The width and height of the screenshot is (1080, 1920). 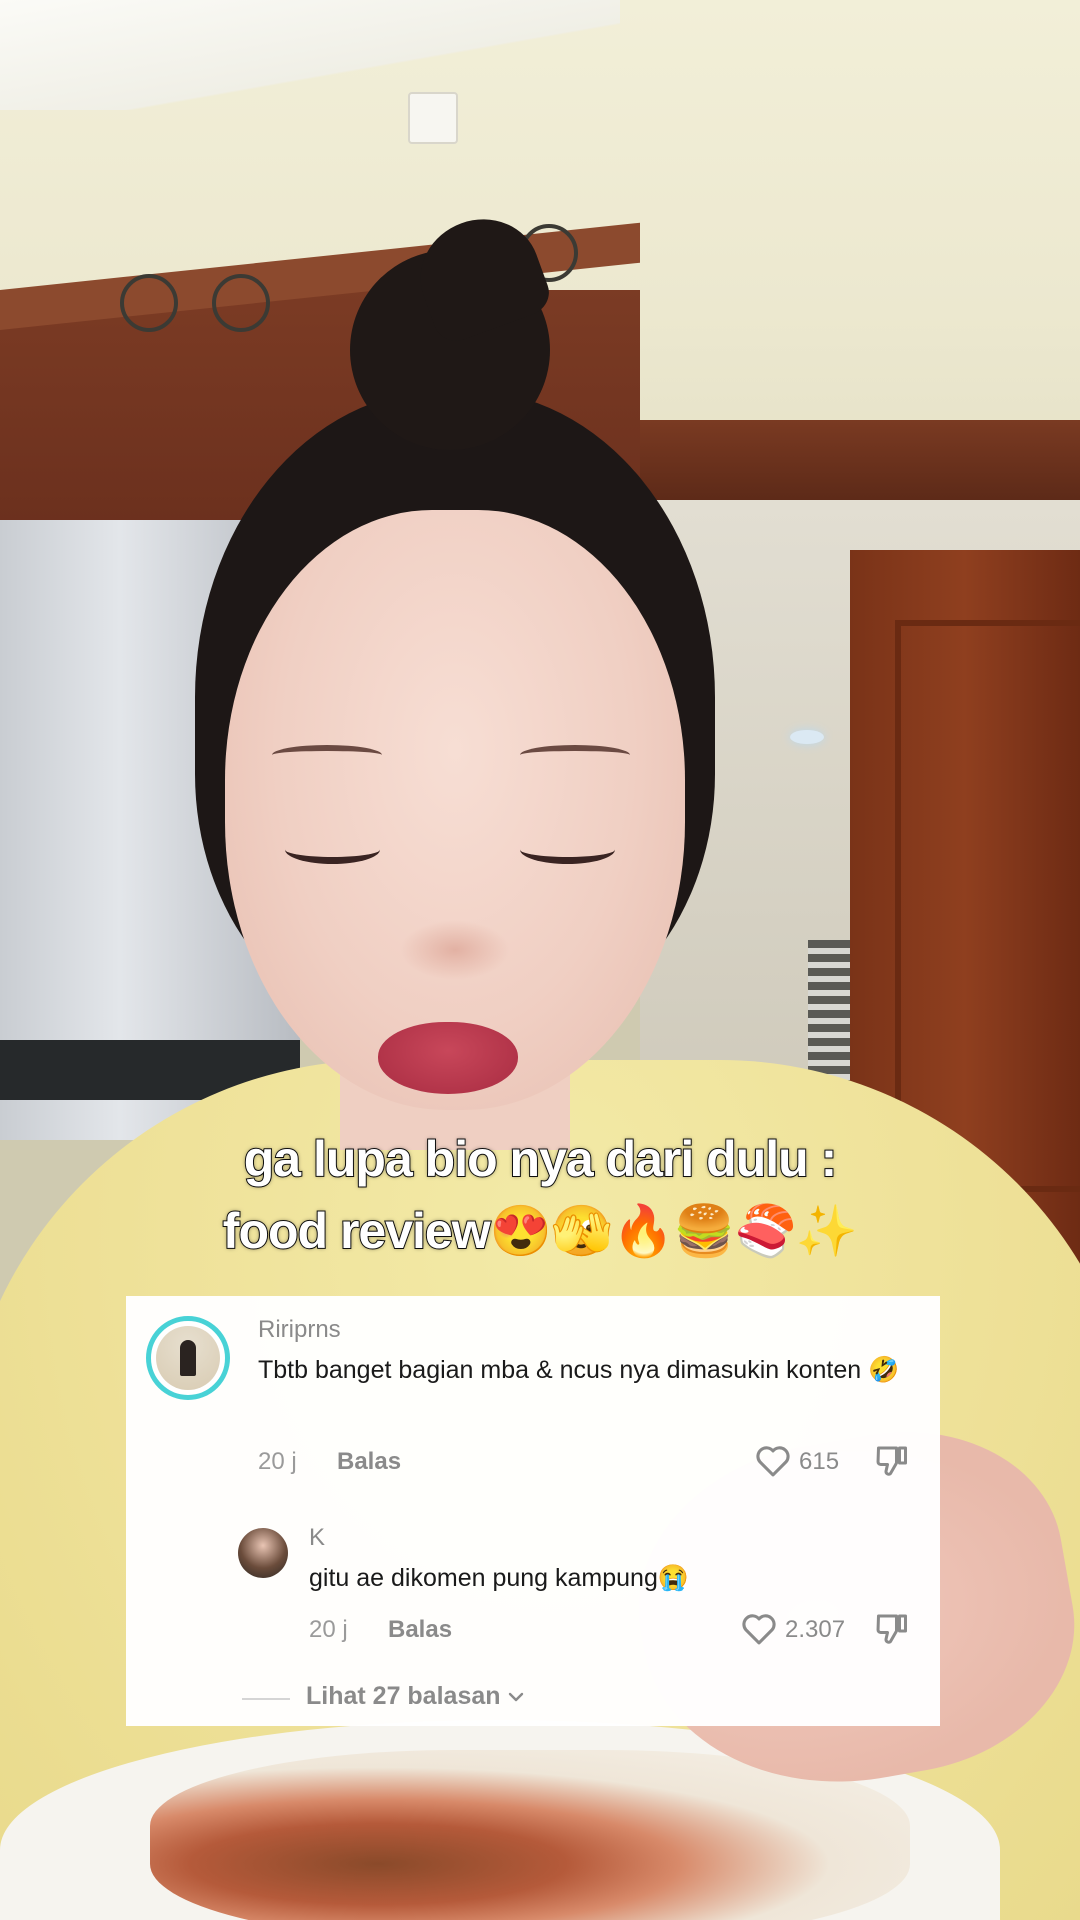 I want to click on lips, so click(x=448, y=1058).